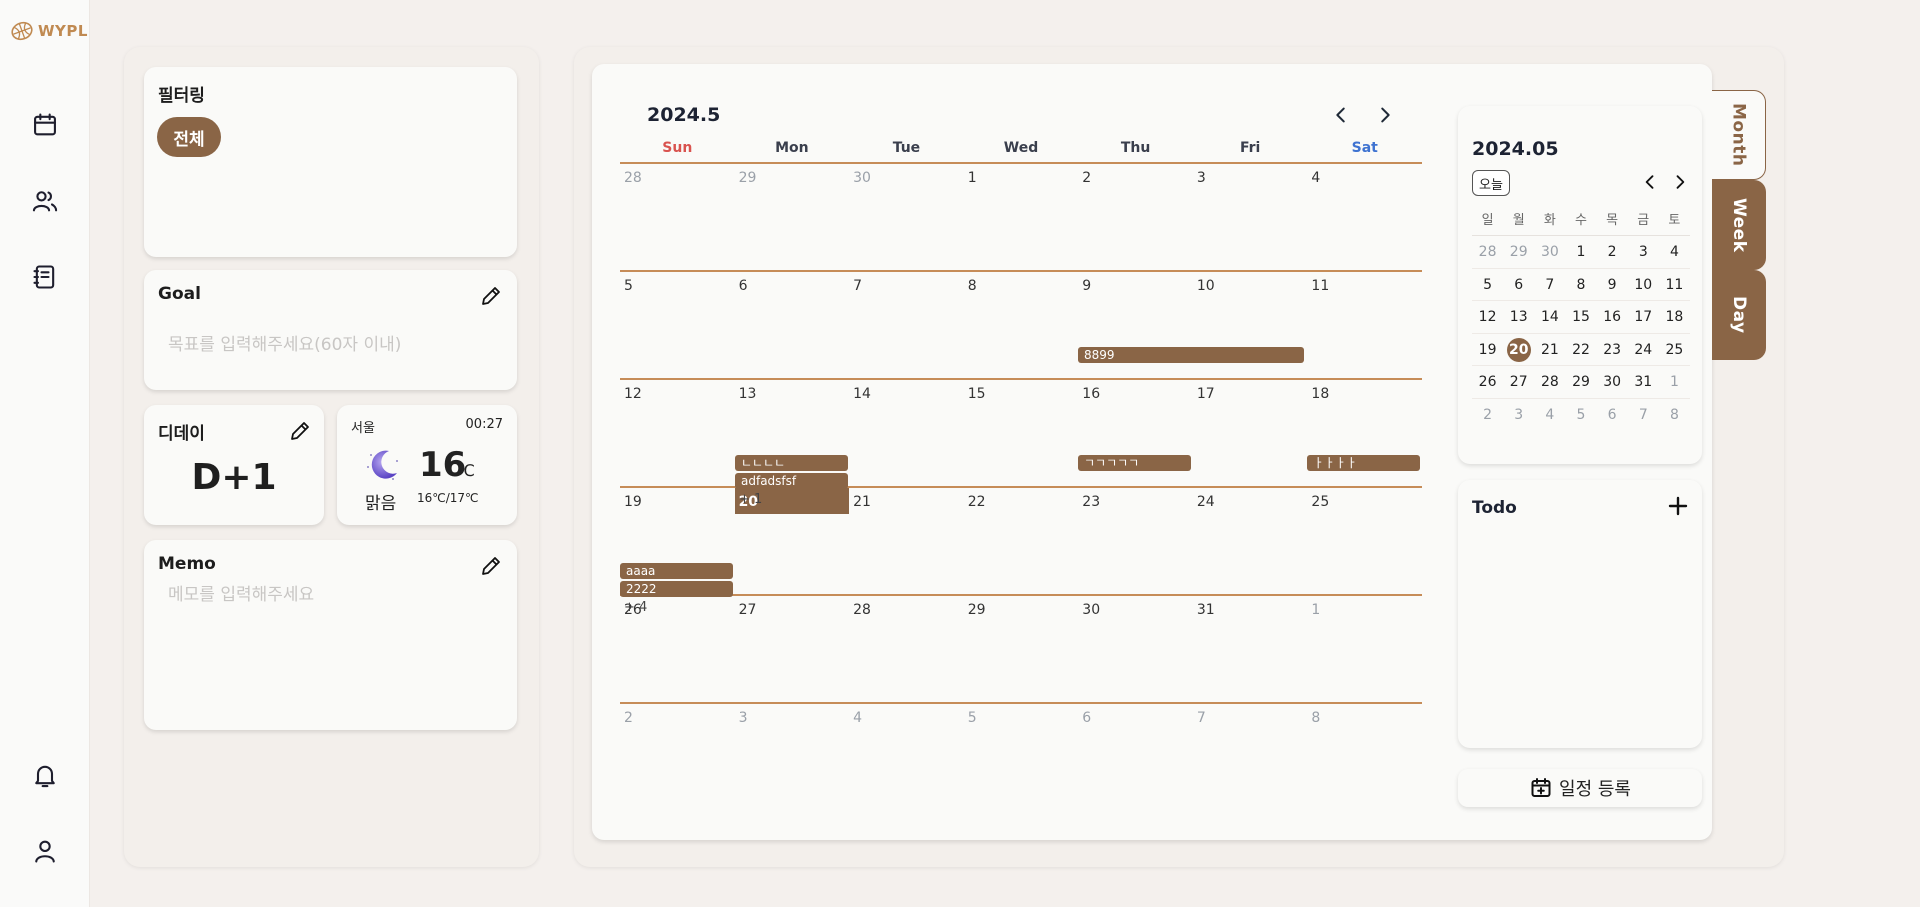 The height and width of the screenshot is (907, 1920). What do you see at coordinates (1518, 350) in the screenshot?
I see `mini-day: 20` at bounding box center [1518, 350].